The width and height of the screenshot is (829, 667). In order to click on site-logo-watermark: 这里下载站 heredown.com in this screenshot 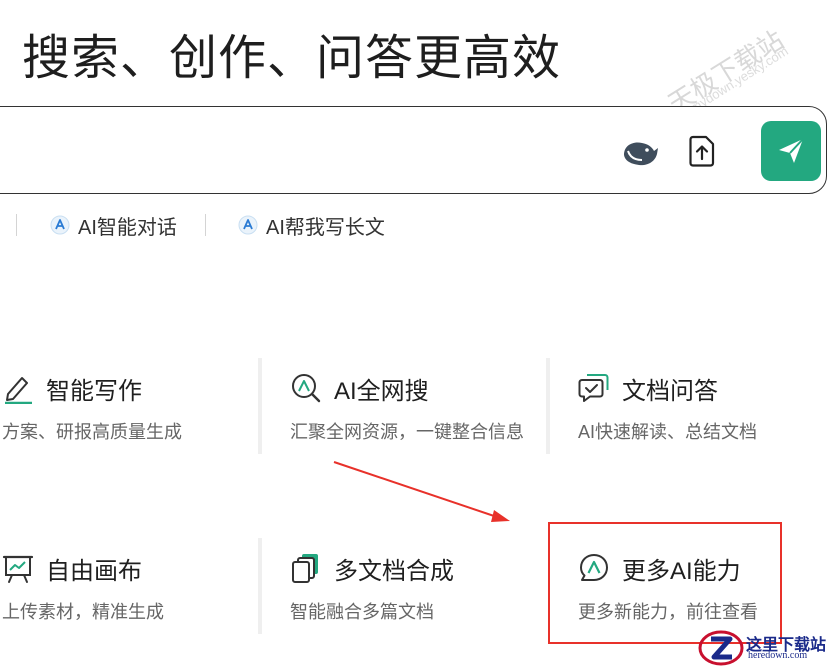, I will do `click(763, 647)`.